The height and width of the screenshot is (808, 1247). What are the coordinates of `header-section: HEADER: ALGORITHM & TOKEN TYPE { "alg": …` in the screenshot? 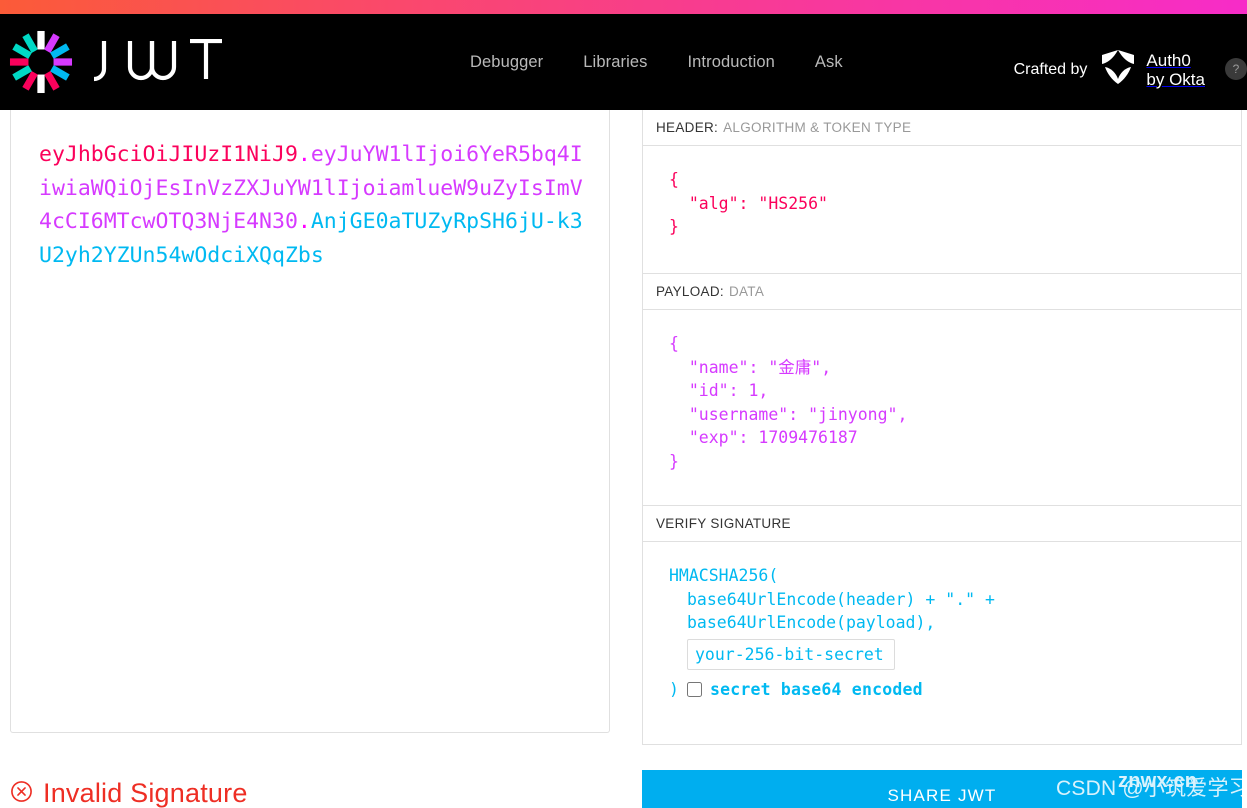 It's located at (942, 192).